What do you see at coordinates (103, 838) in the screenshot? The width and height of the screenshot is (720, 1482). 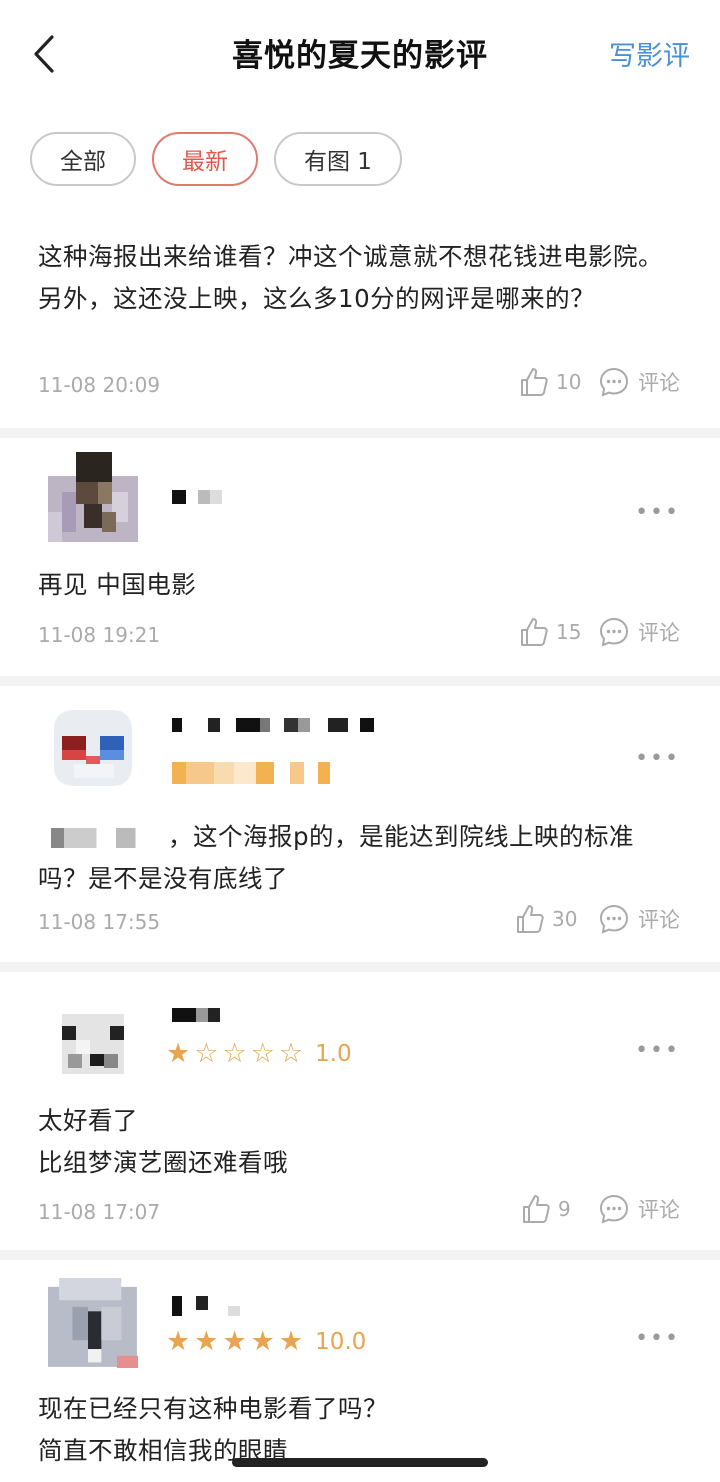 I see `mention-masked` at bounding box center [103, 838].